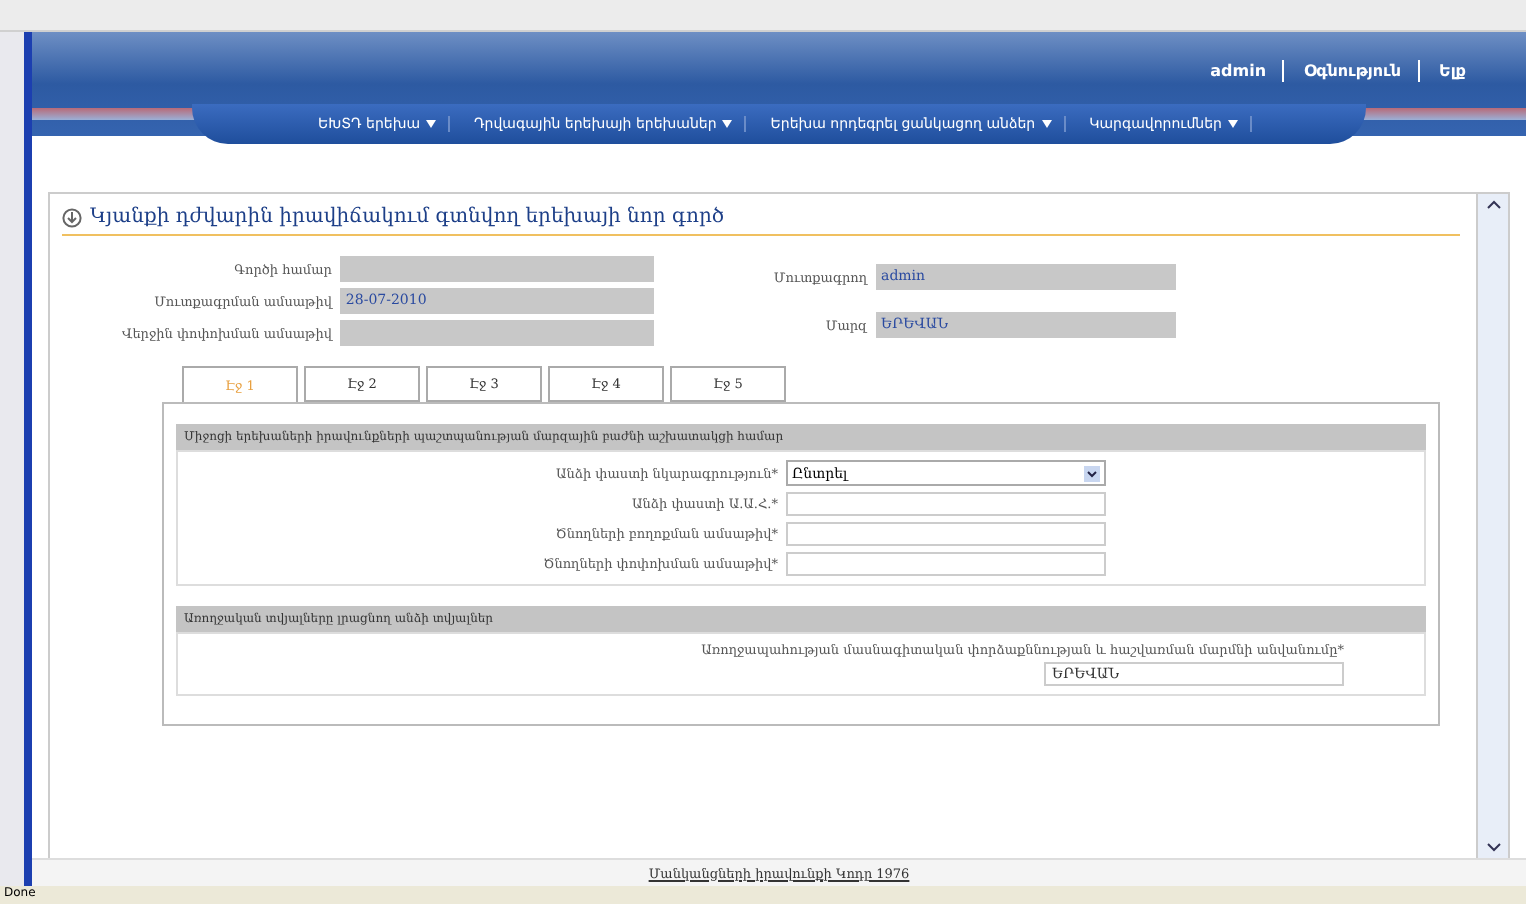 Image resolution: width=1526 pixels, height=904 pixels. What do you see at coordinates (407, 217) in the screenshot?
I see `form-title: Կյանքի դժվարին իրավիճակում գտնվող երեխայի նոր գործ` at bounding box center [407, 217].